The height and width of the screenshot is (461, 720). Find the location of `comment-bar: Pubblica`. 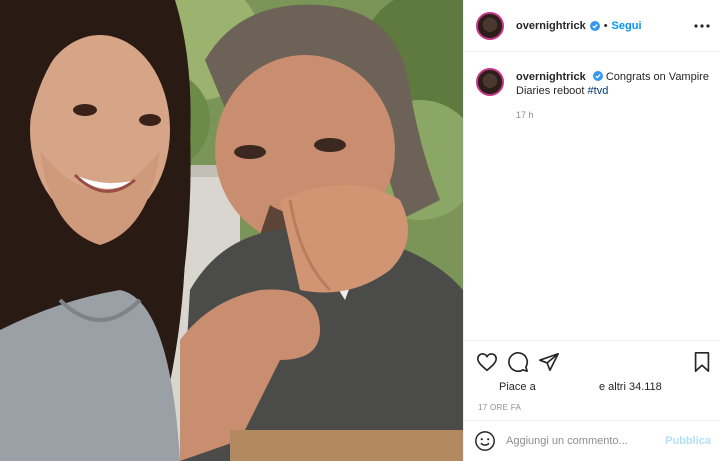

comment-bar: Pubblica is located at coordinates (592, 440).